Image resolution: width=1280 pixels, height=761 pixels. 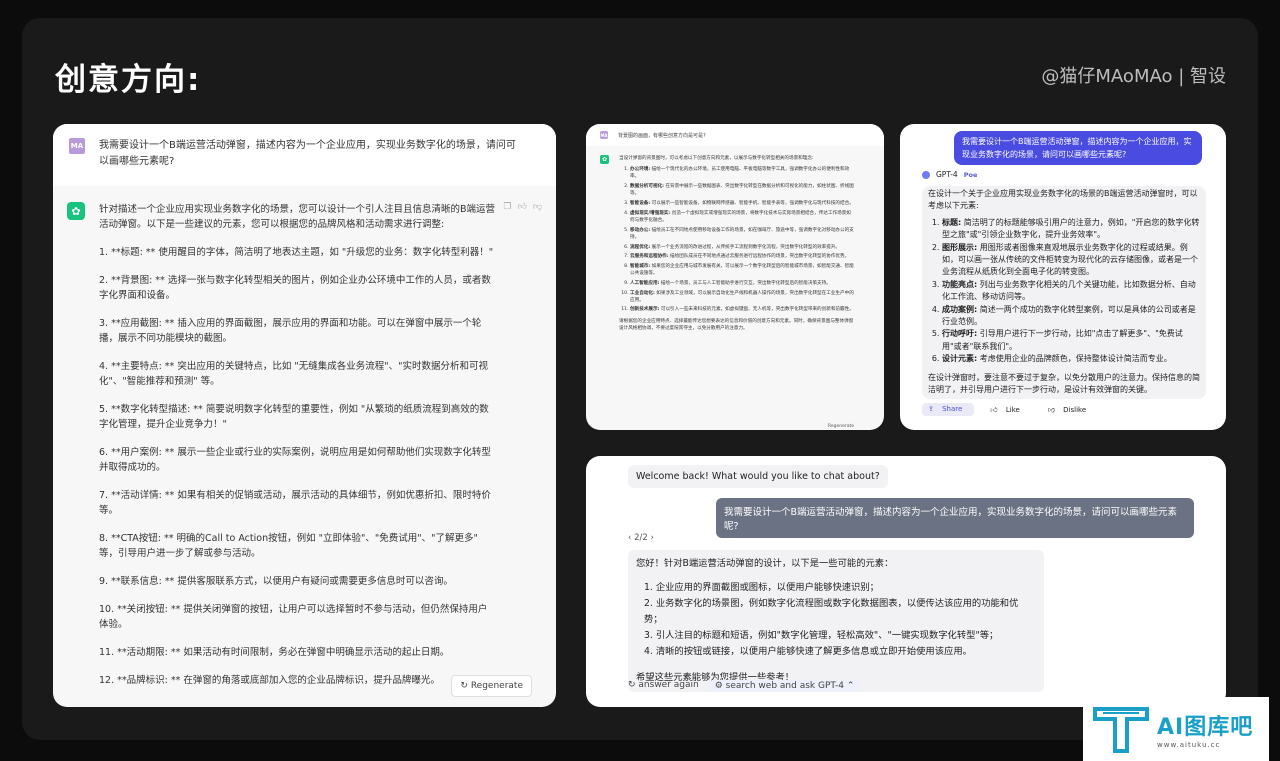 I want to click on like-button: 👍︎ Like, so click(x=1008, y=409).